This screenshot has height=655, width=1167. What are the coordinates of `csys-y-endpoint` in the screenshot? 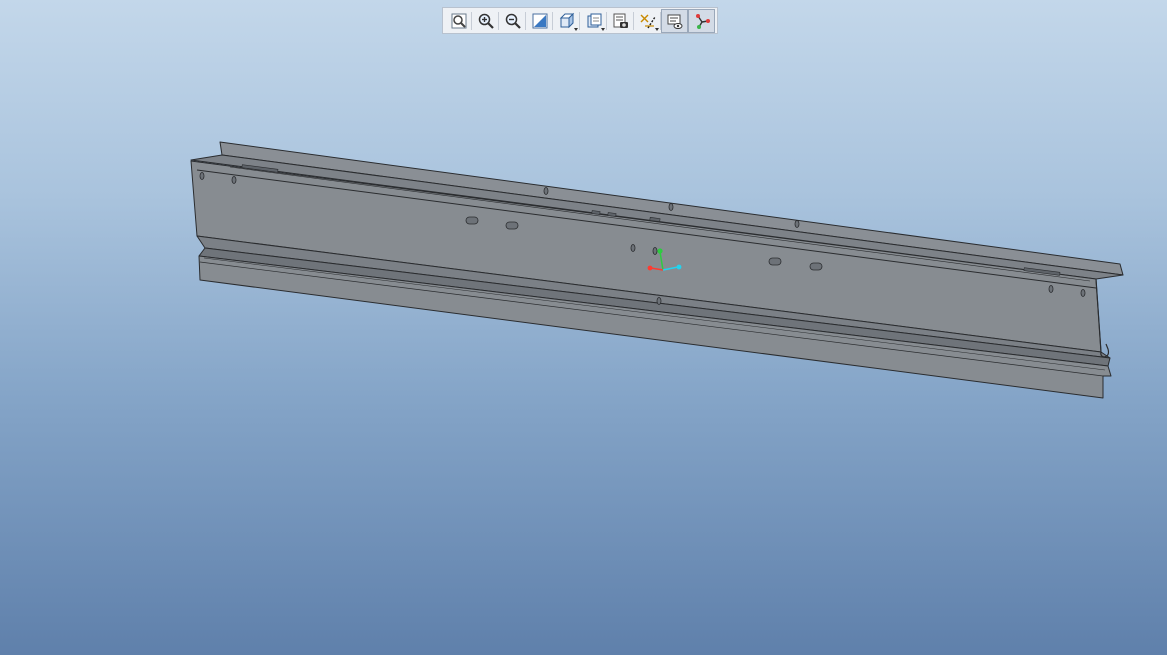 It's located at (660, 251).